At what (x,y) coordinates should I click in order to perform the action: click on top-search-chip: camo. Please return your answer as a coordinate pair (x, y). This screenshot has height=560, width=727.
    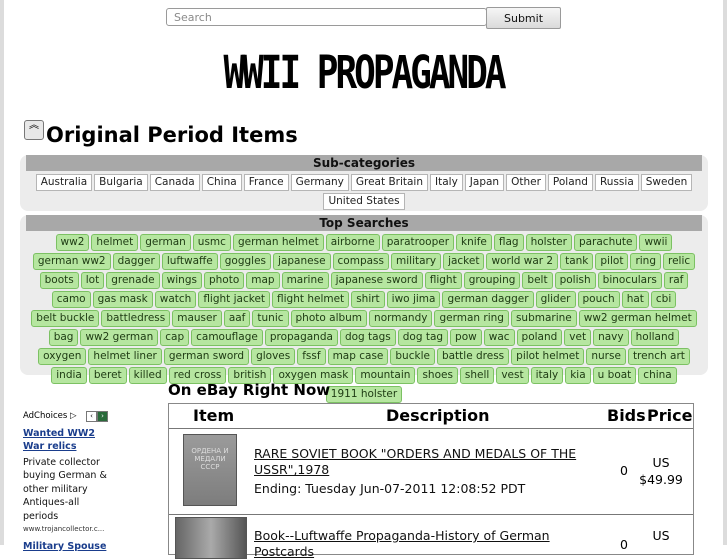
    Looking at the image, I should click on (71, 299).